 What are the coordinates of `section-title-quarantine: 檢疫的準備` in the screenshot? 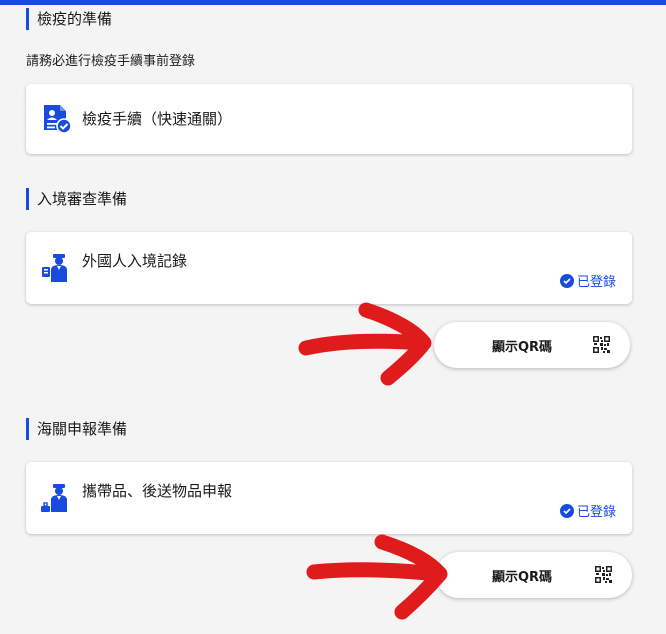 It's located at (69, 19).